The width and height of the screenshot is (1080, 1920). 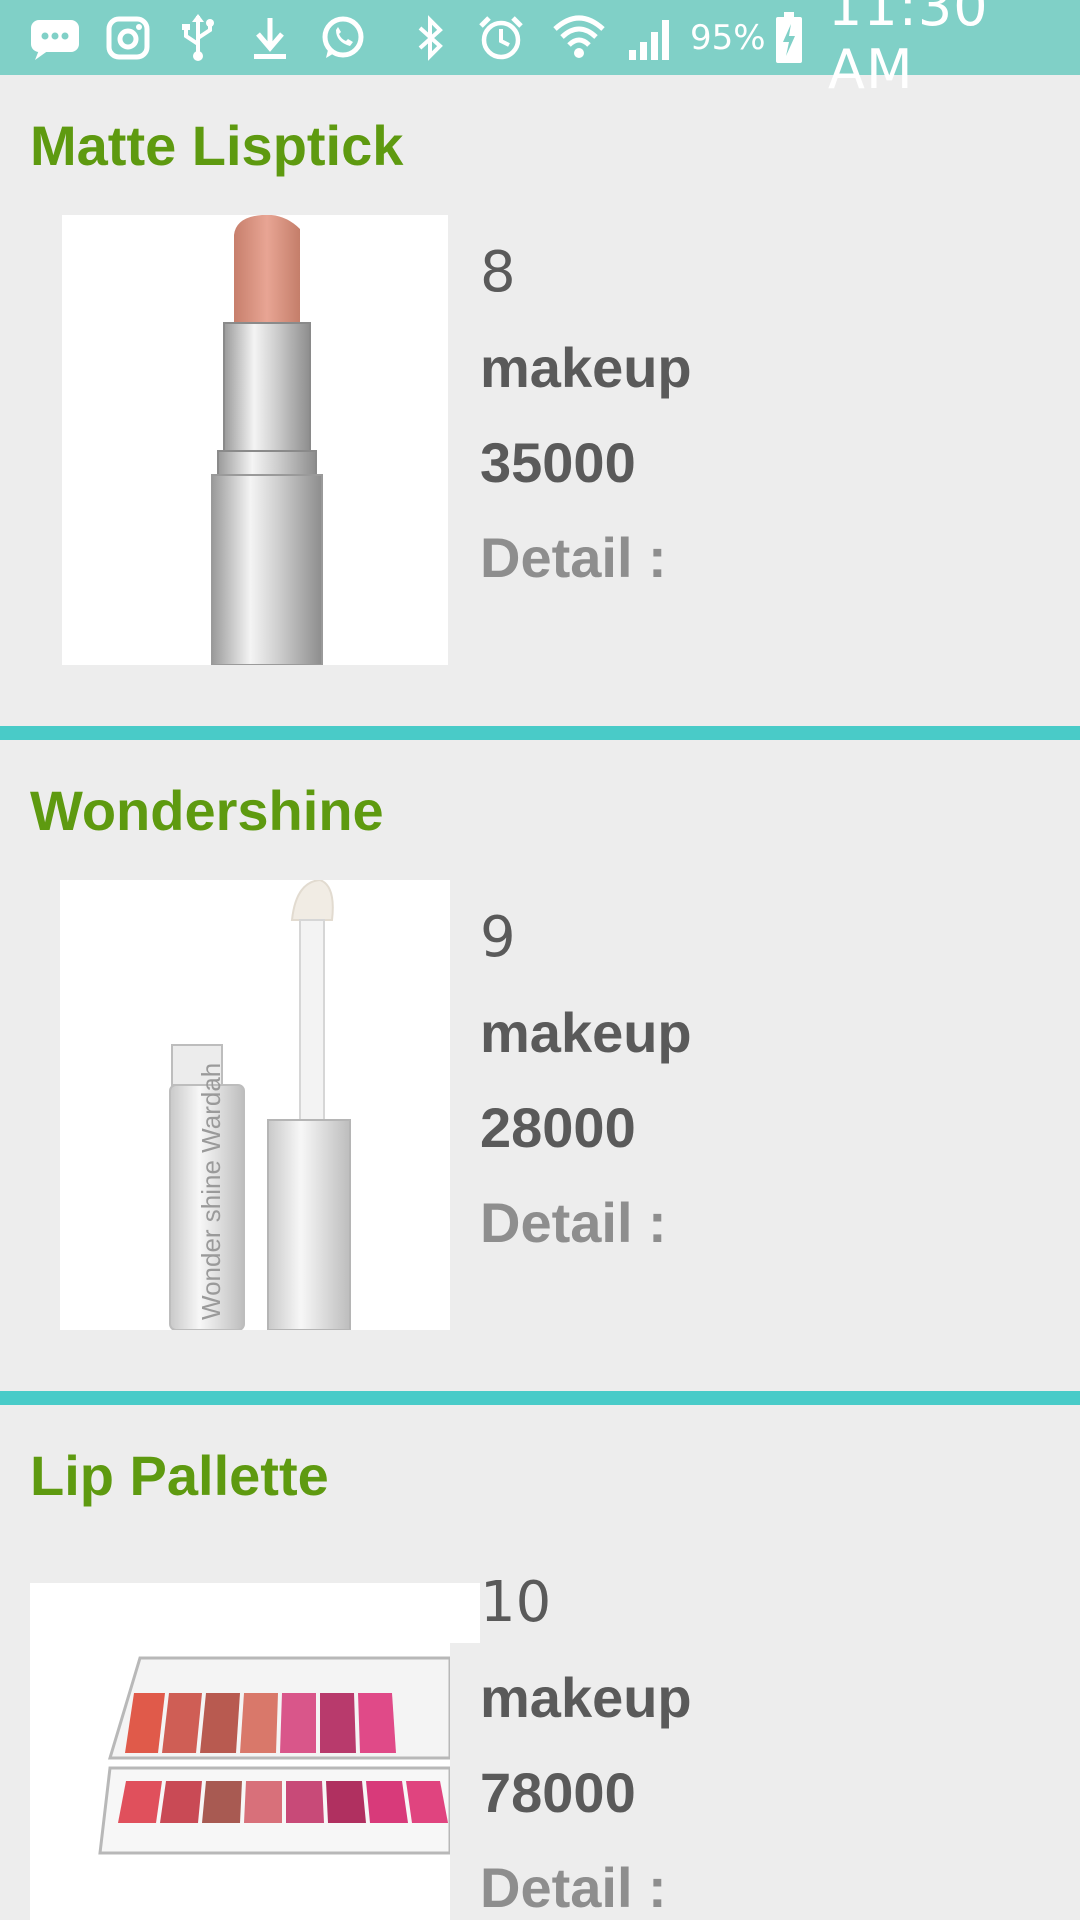 What do you see at coordinates (579, 37) in the screenshot?
I see `wifi-icon` at bounding box center [579, 37].